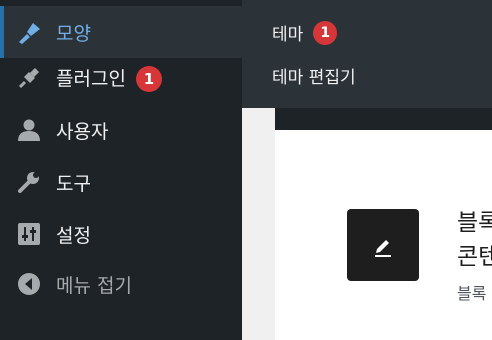 Image resolution: width=492 pixels, height=340 pixels. What do you see at coordinates (2, 32) in the screenshot?
I see `active-indicator` at bounding box center [2, 32].